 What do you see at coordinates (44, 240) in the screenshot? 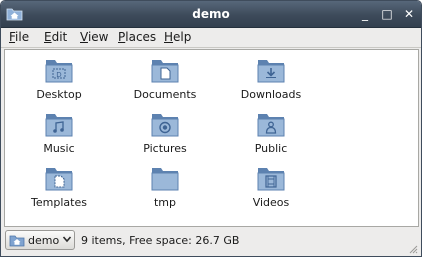
I see `location-label: demo` at bounding box center [44, 240].